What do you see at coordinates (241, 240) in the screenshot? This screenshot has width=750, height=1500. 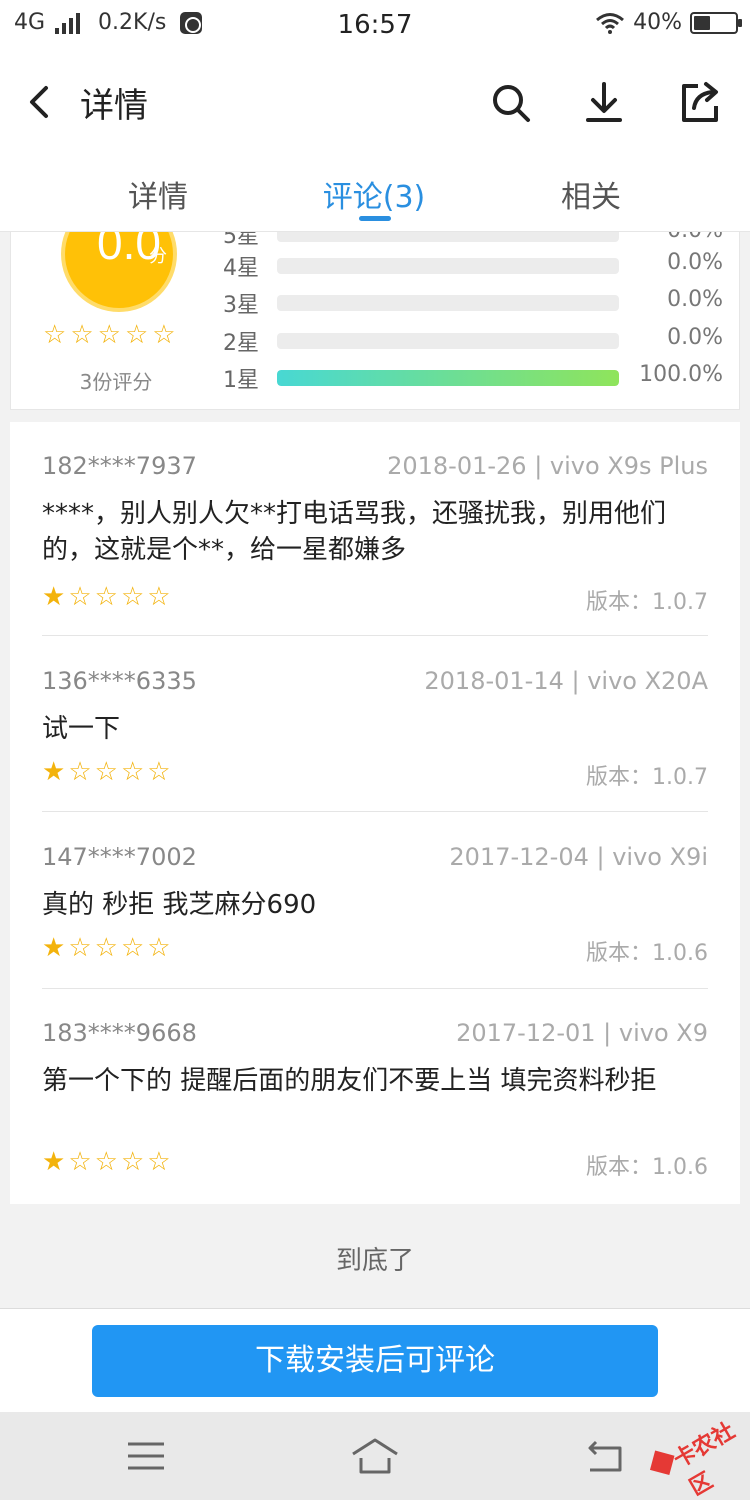 I see `distribution-label: 5星` at bounding box center [241, 240].